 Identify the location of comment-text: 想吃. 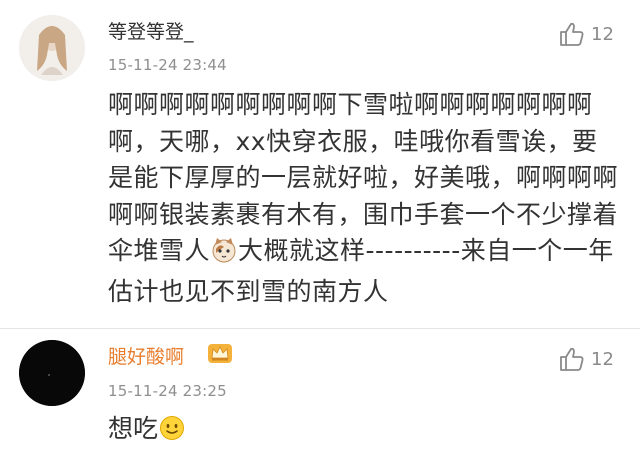
(147, 431).